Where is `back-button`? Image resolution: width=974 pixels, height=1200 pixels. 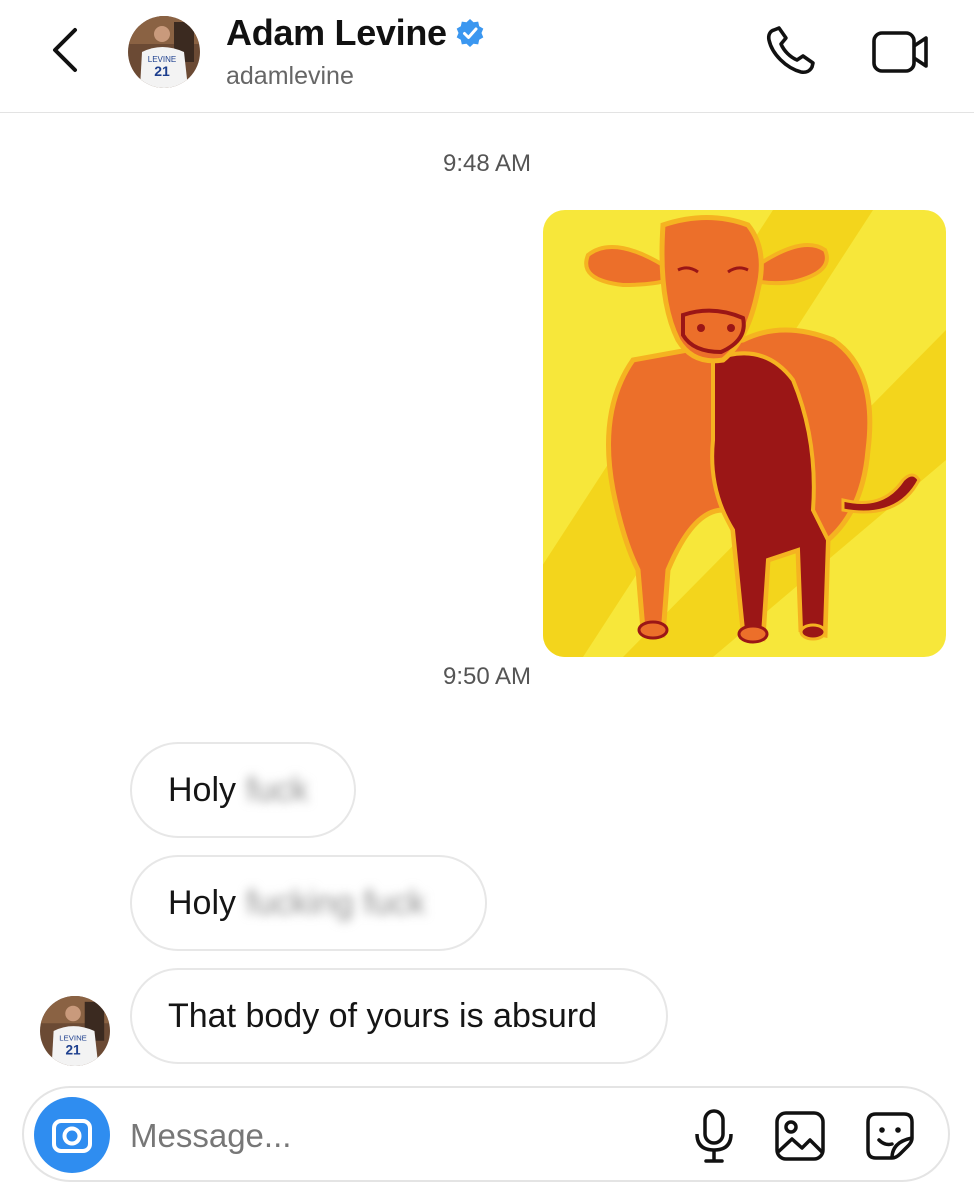 back-button is located at coordinates (65, 50).